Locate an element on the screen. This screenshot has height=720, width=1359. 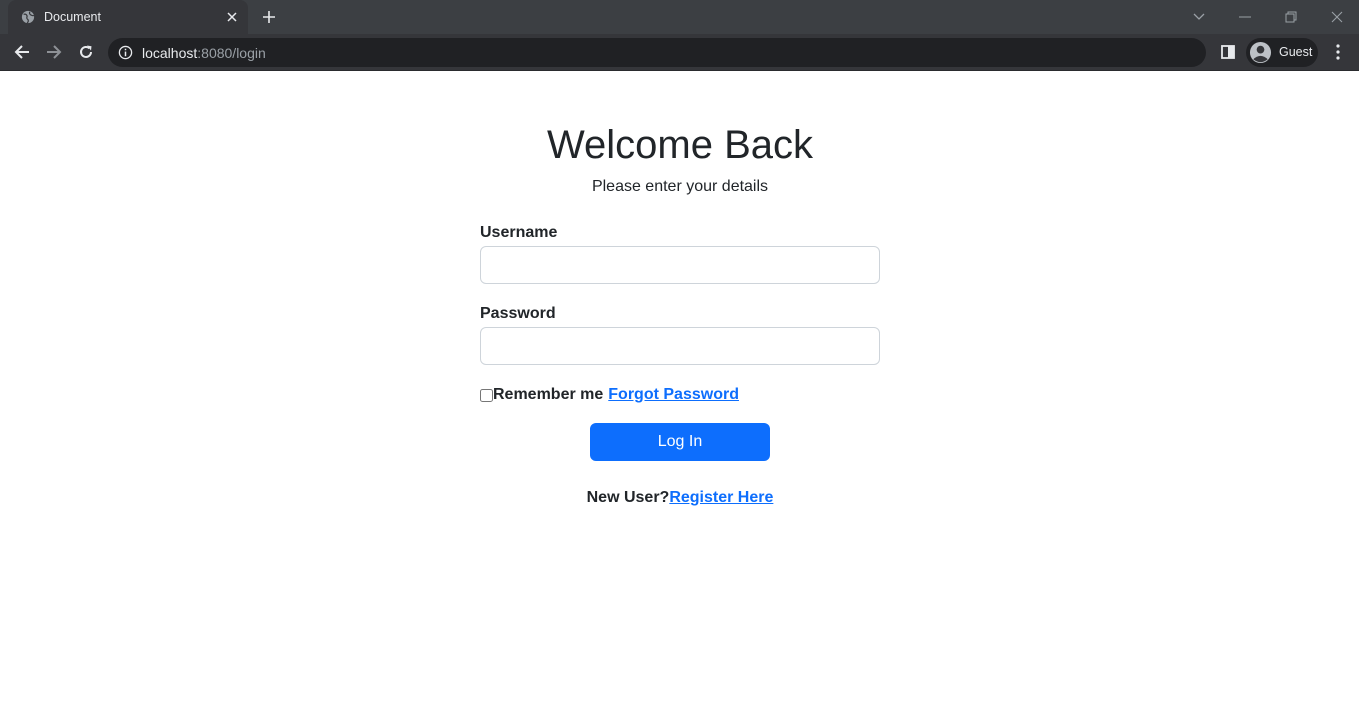
globe-icon is located at coordinates (28, 17).